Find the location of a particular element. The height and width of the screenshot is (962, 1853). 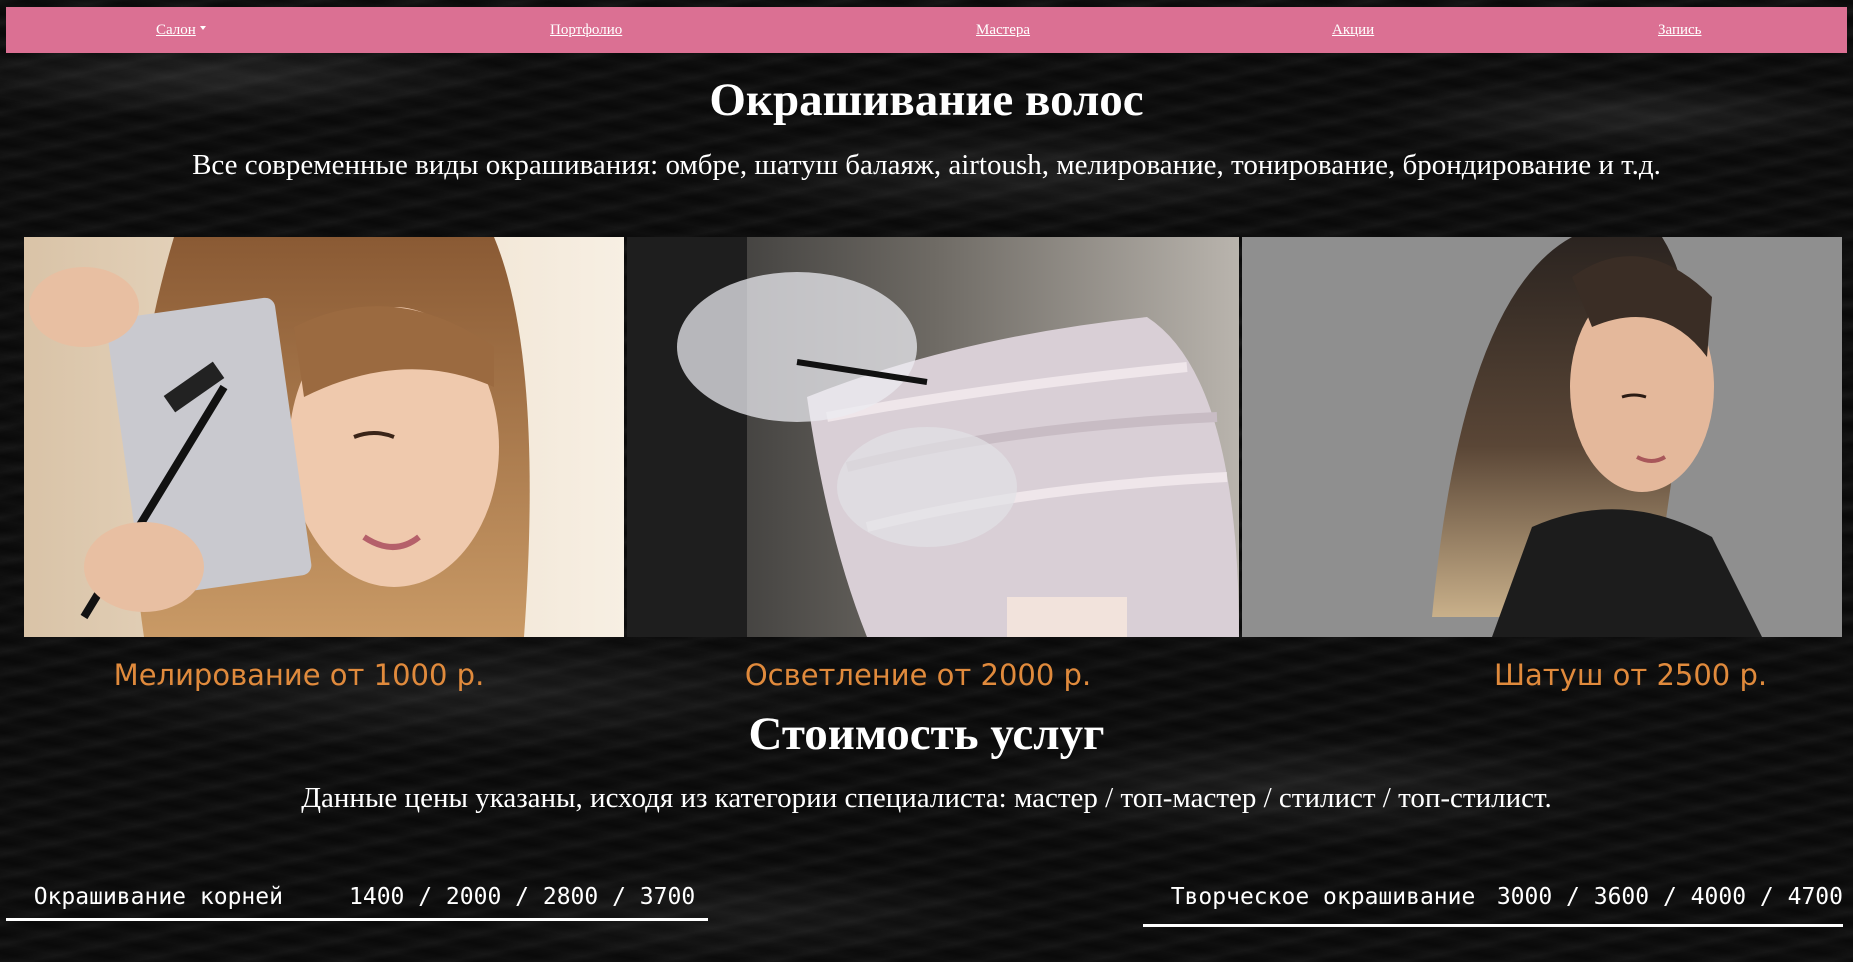

nav-item-label: Запись is located at coordinates (1680, 29).